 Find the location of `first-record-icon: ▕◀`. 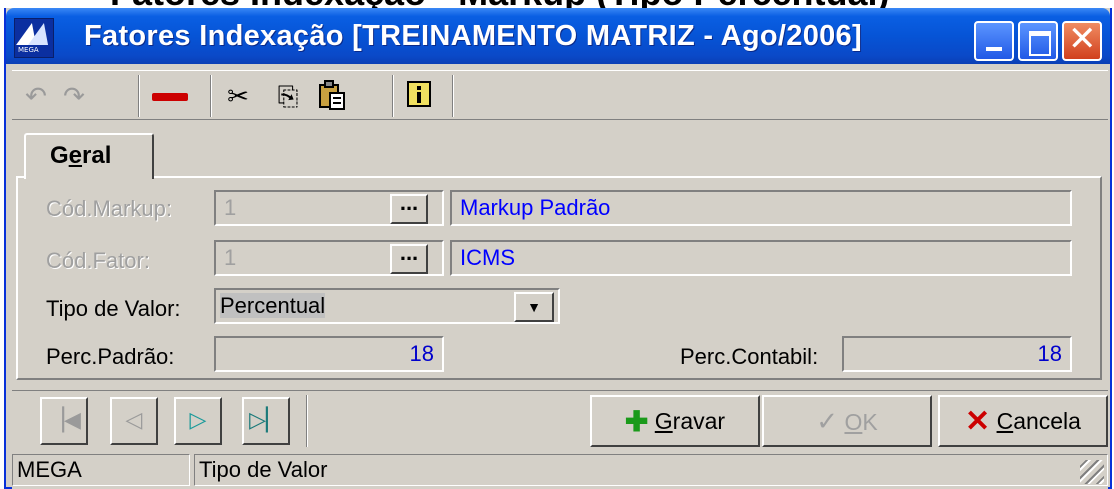

first-record-icon: ▕◀ is located at coordinates (64, 421).